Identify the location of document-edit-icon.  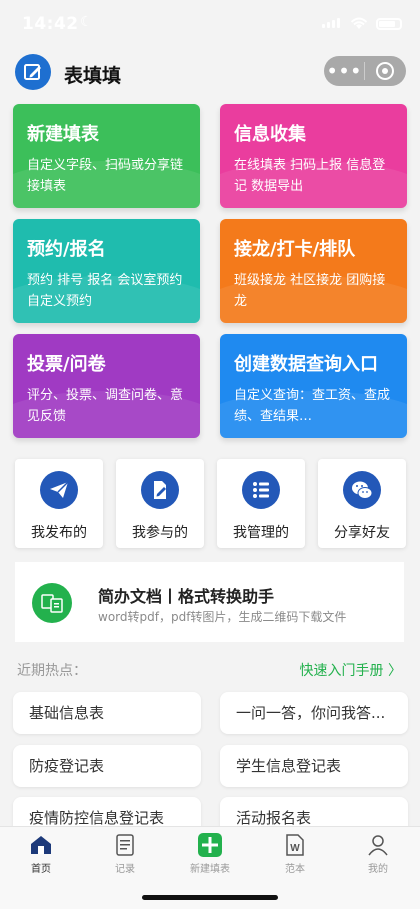
(160, 490).